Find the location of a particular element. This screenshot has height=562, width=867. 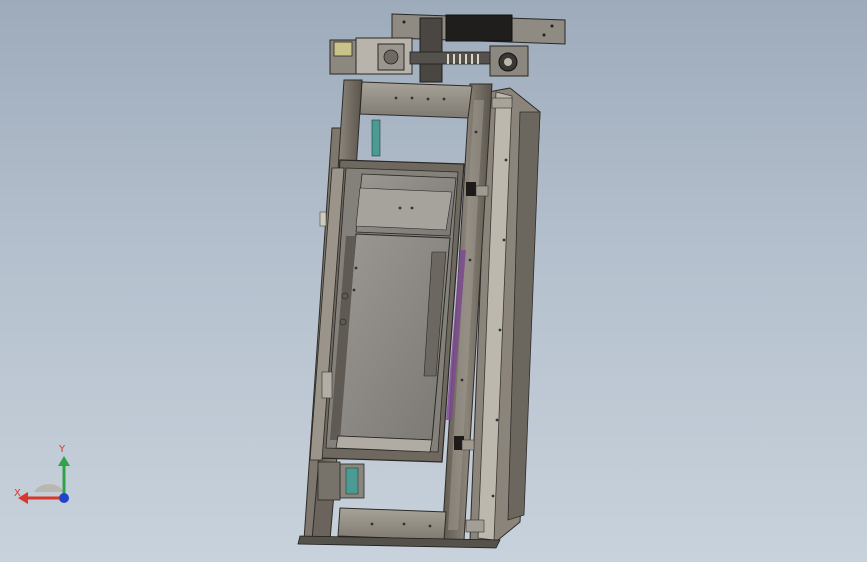

x-axis-label: X is located at coordinates (17, 493).